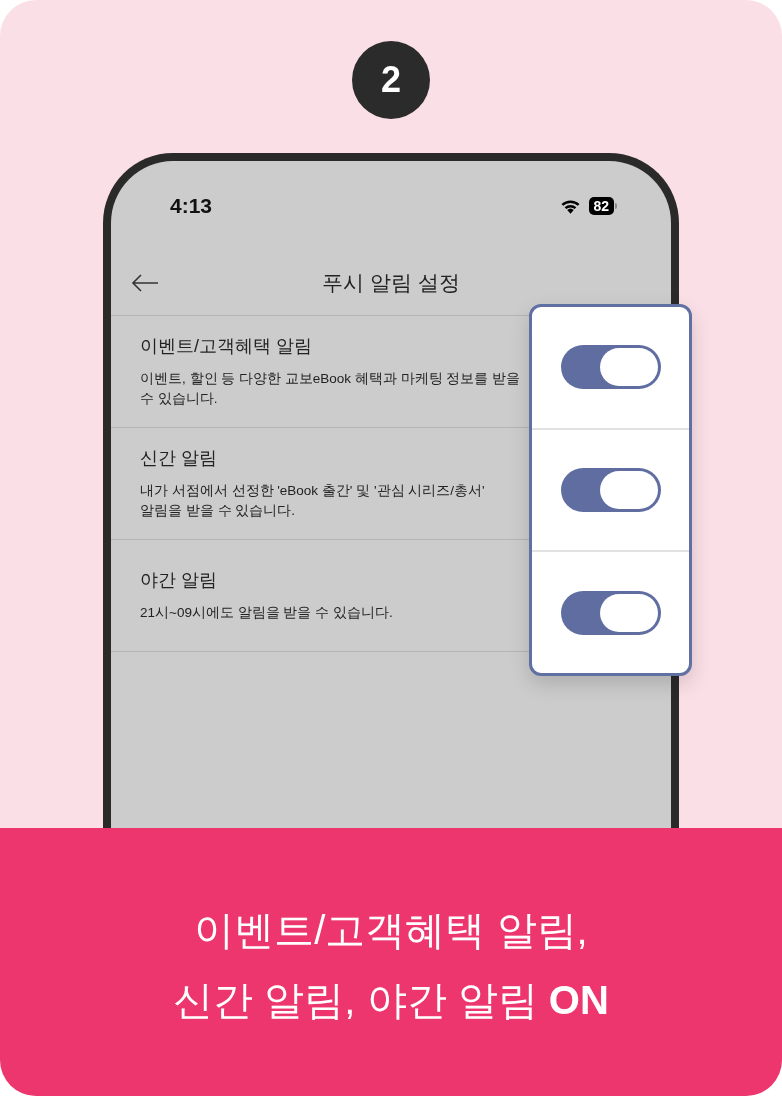  What do you see at coordinates (178, 457) in the screenshot?
I see `setting-title: 신간 알림` at bounding box center [178, 457].